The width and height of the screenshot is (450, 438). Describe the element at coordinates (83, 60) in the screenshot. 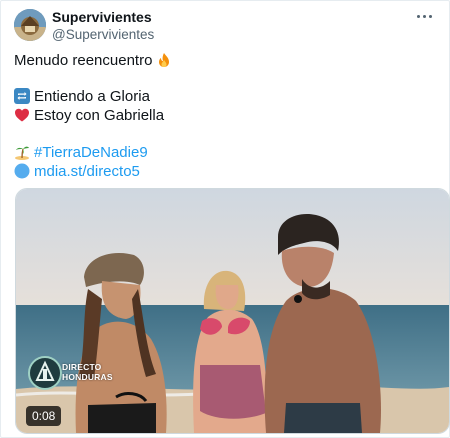

I see `tweet-text: Menudo reencuentro` at that location.